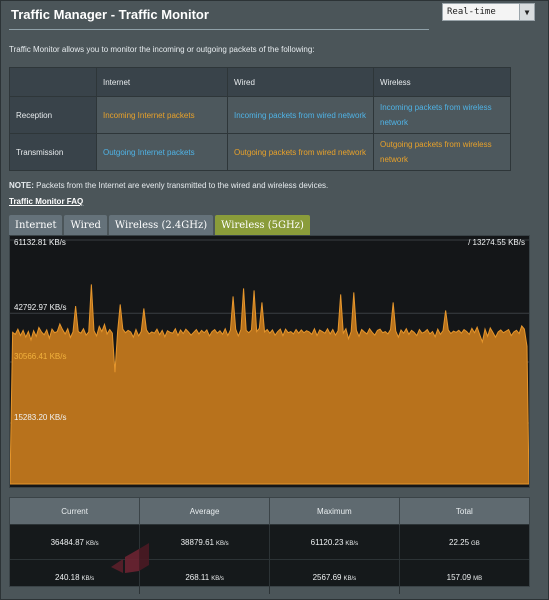  What do you see at coordinates (162, 115) in the screenshot?
I see `reception-internet-cell: Incoming Internet packets` at bounding box center [162, 115].